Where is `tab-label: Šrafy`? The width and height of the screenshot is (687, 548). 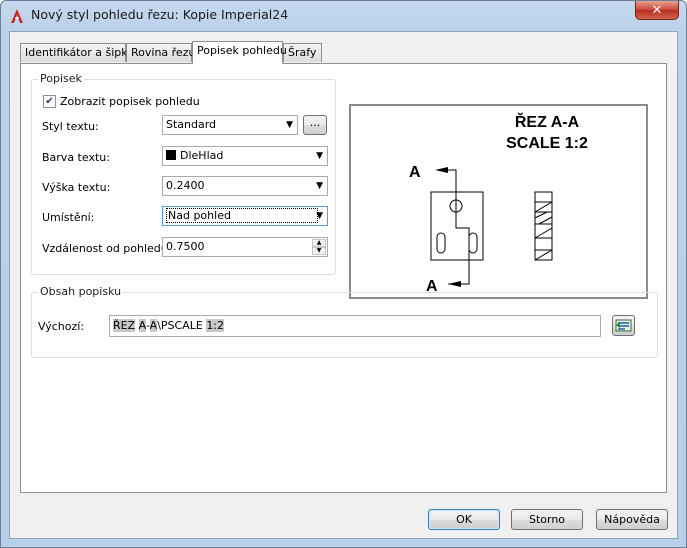
tab-label: Šrafy is located at coordinates (302, 52).